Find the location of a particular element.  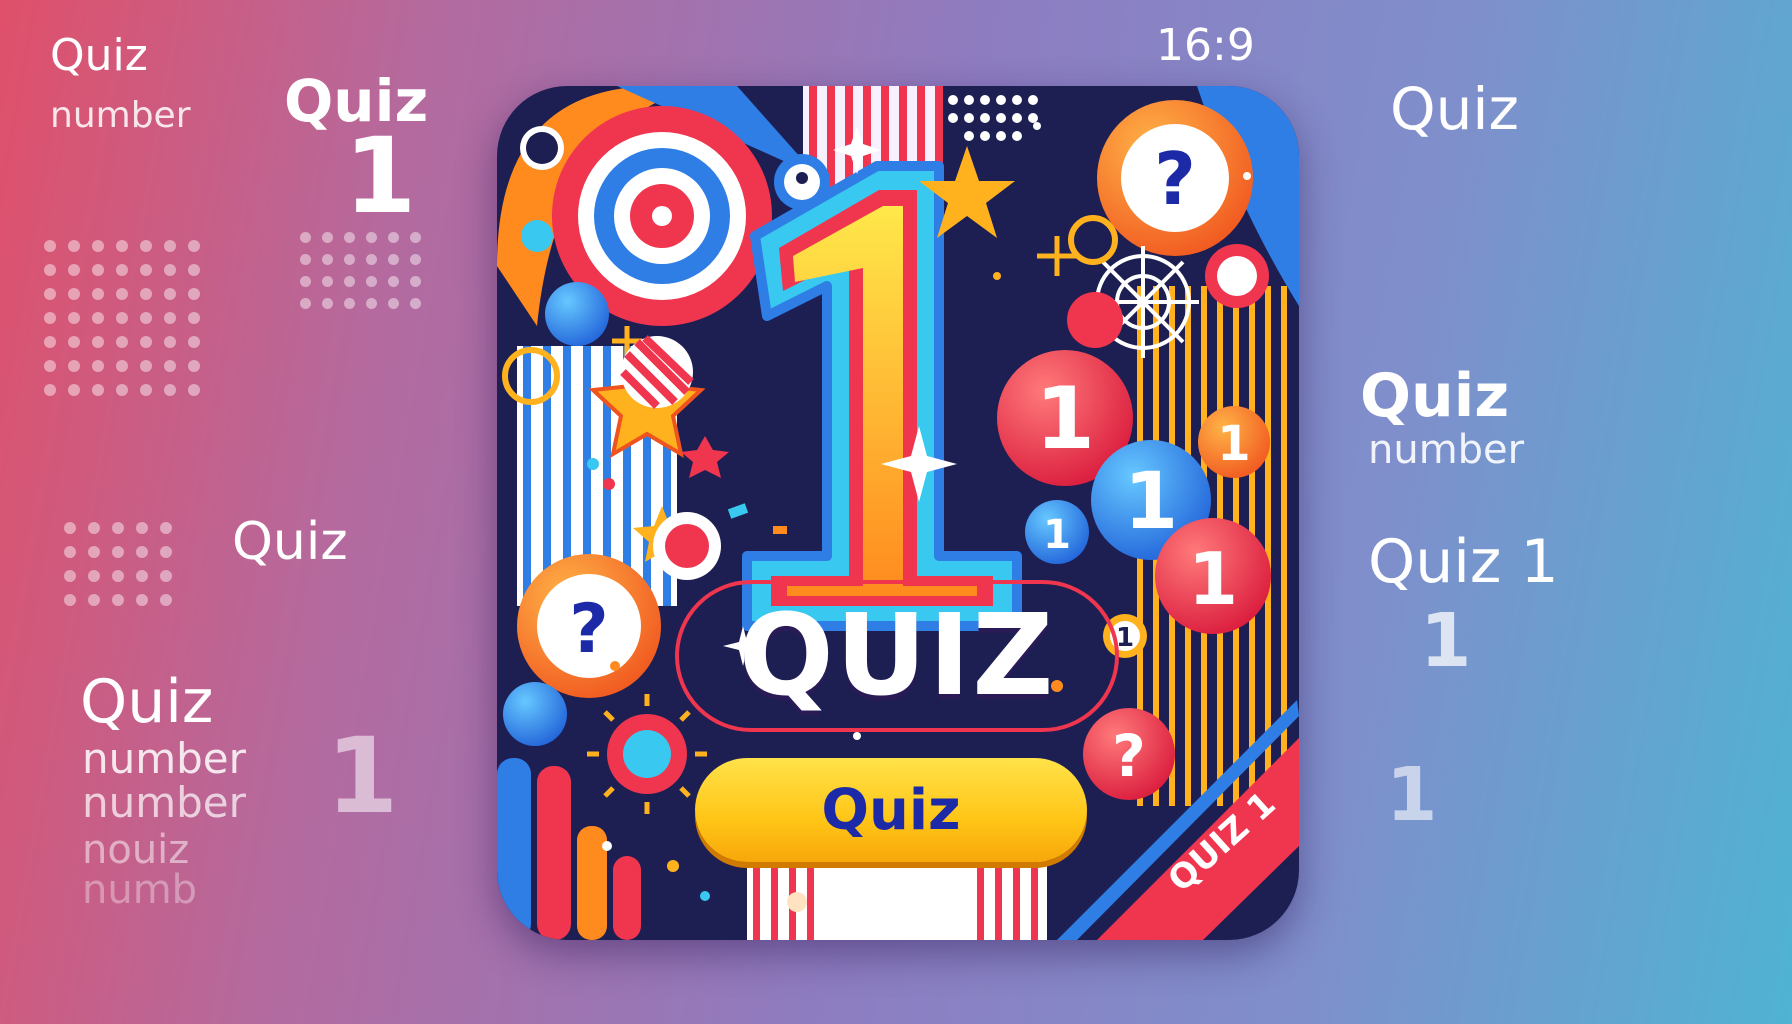

dot-grid-left is located at coordinates (129, 325).